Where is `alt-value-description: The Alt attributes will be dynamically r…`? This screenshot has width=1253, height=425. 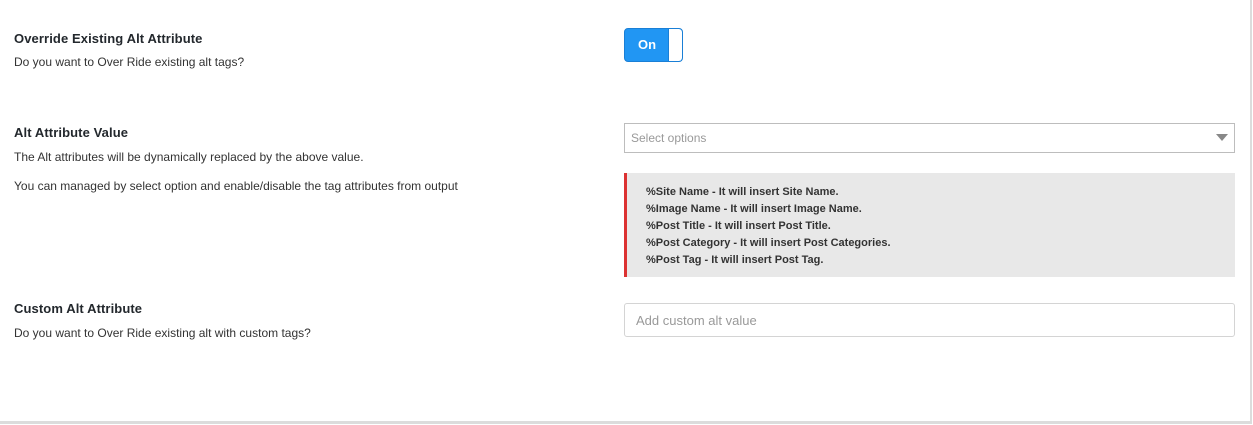 alt-value-description: The Alt attributes will be dynamically r… is located at coordinates (189, 157).